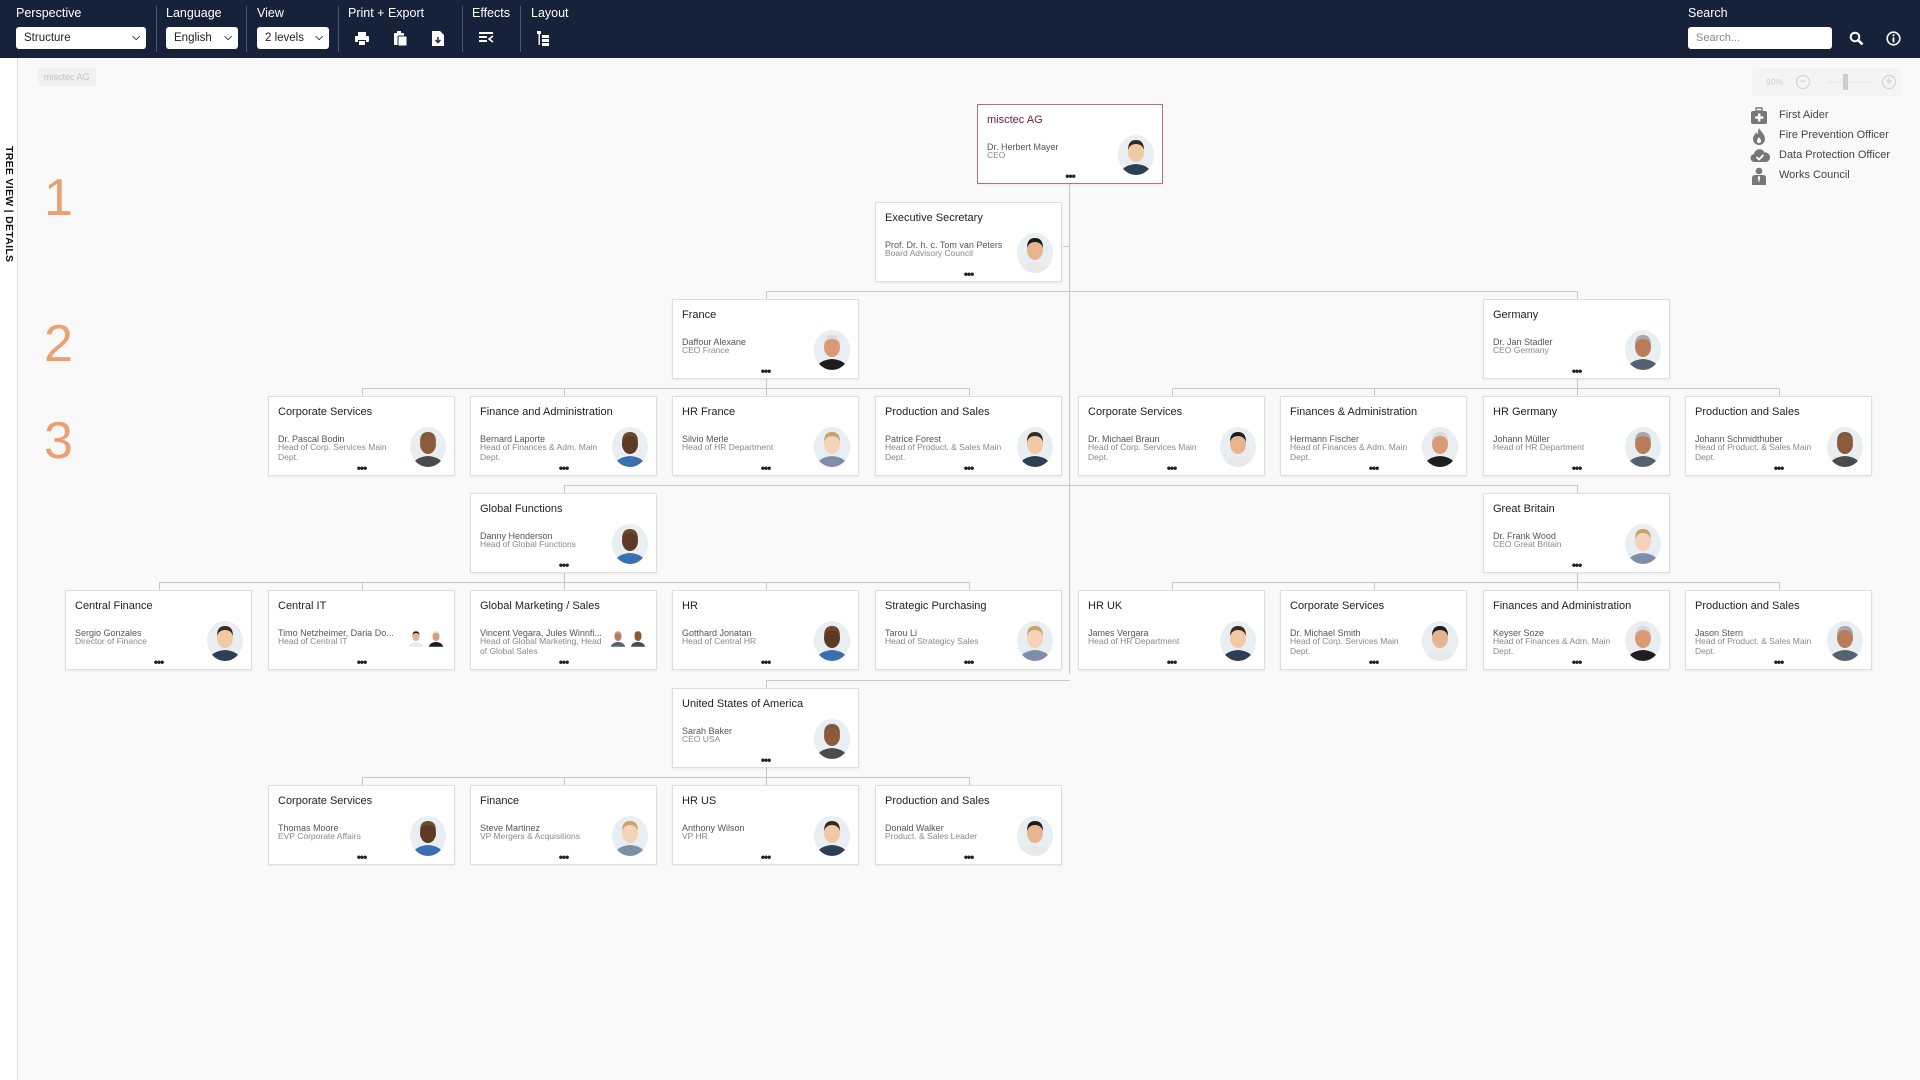  What do you see at coordinates (1775, 82) in the screenshot?
I see `zoom-percent: 90%` at bounding box center [1775, 82].